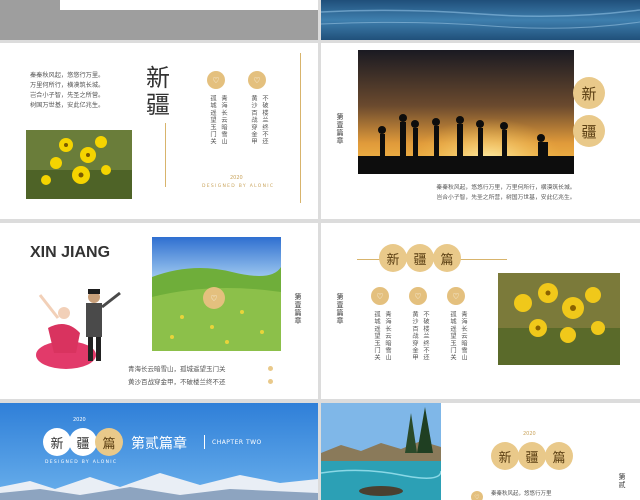 The width and height of the screenshot is (640, 500). What do you see at coordinates (177, 382) in the screenshot?
I see `verse-line: 黄沙百战穿金甲，不破楼兰终不还` at bounding box center [177, 382].